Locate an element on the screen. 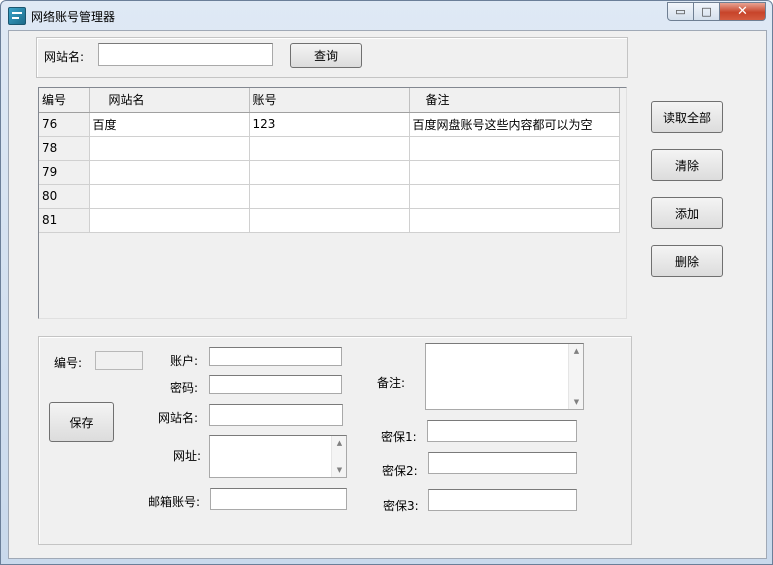  note-label: 备注: is located at coordinates (391, 383).